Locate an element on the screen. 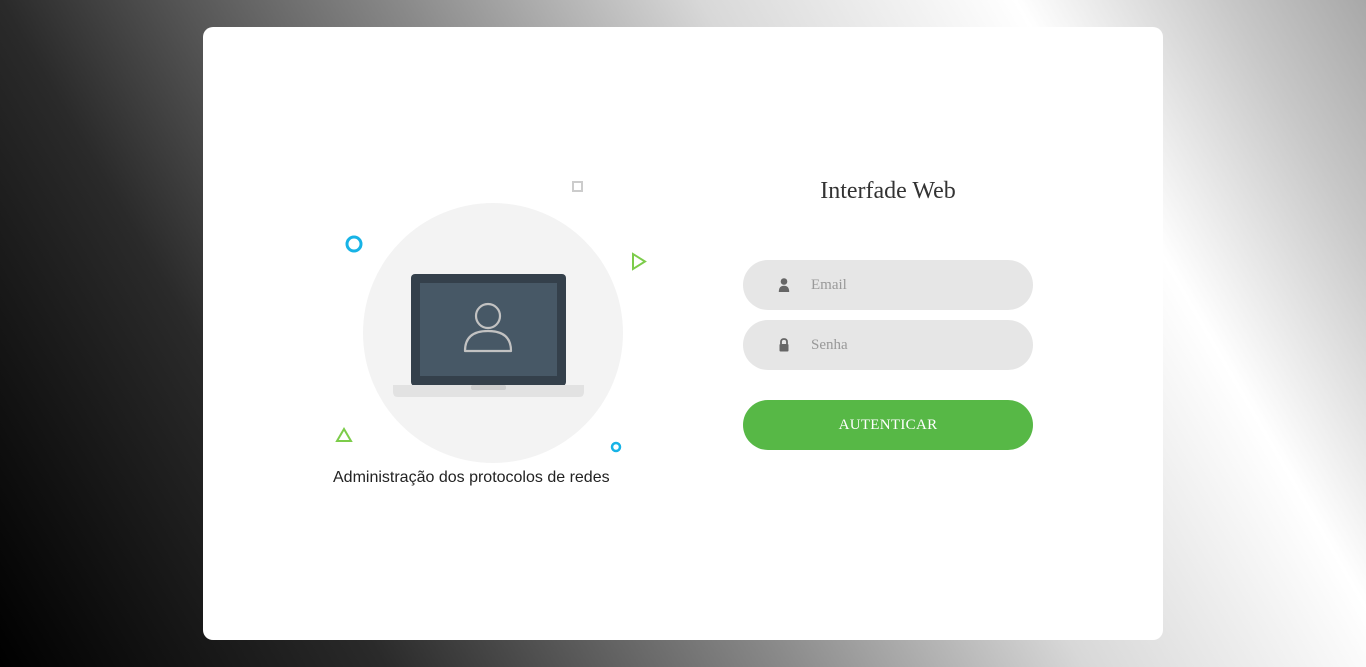 This screenshot has width=1366, height=667. password-field is located at coordinates (888, 345).